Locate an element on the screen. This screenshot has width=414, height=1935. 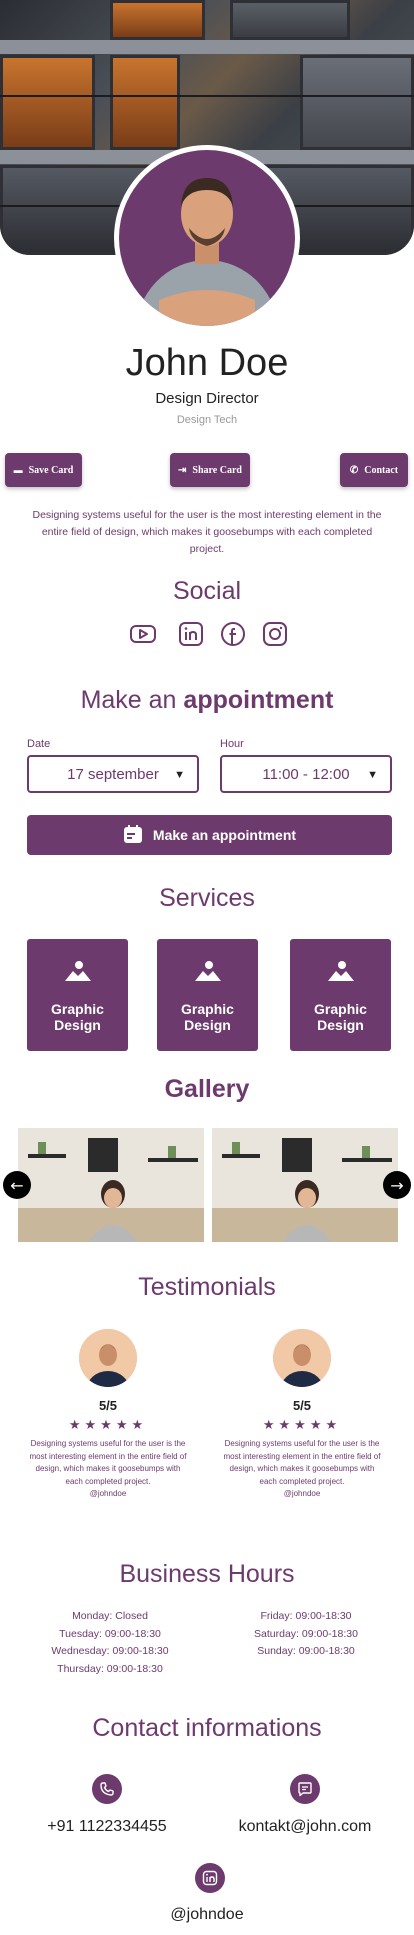
facebook-icon is located at coordinates (233, 634).